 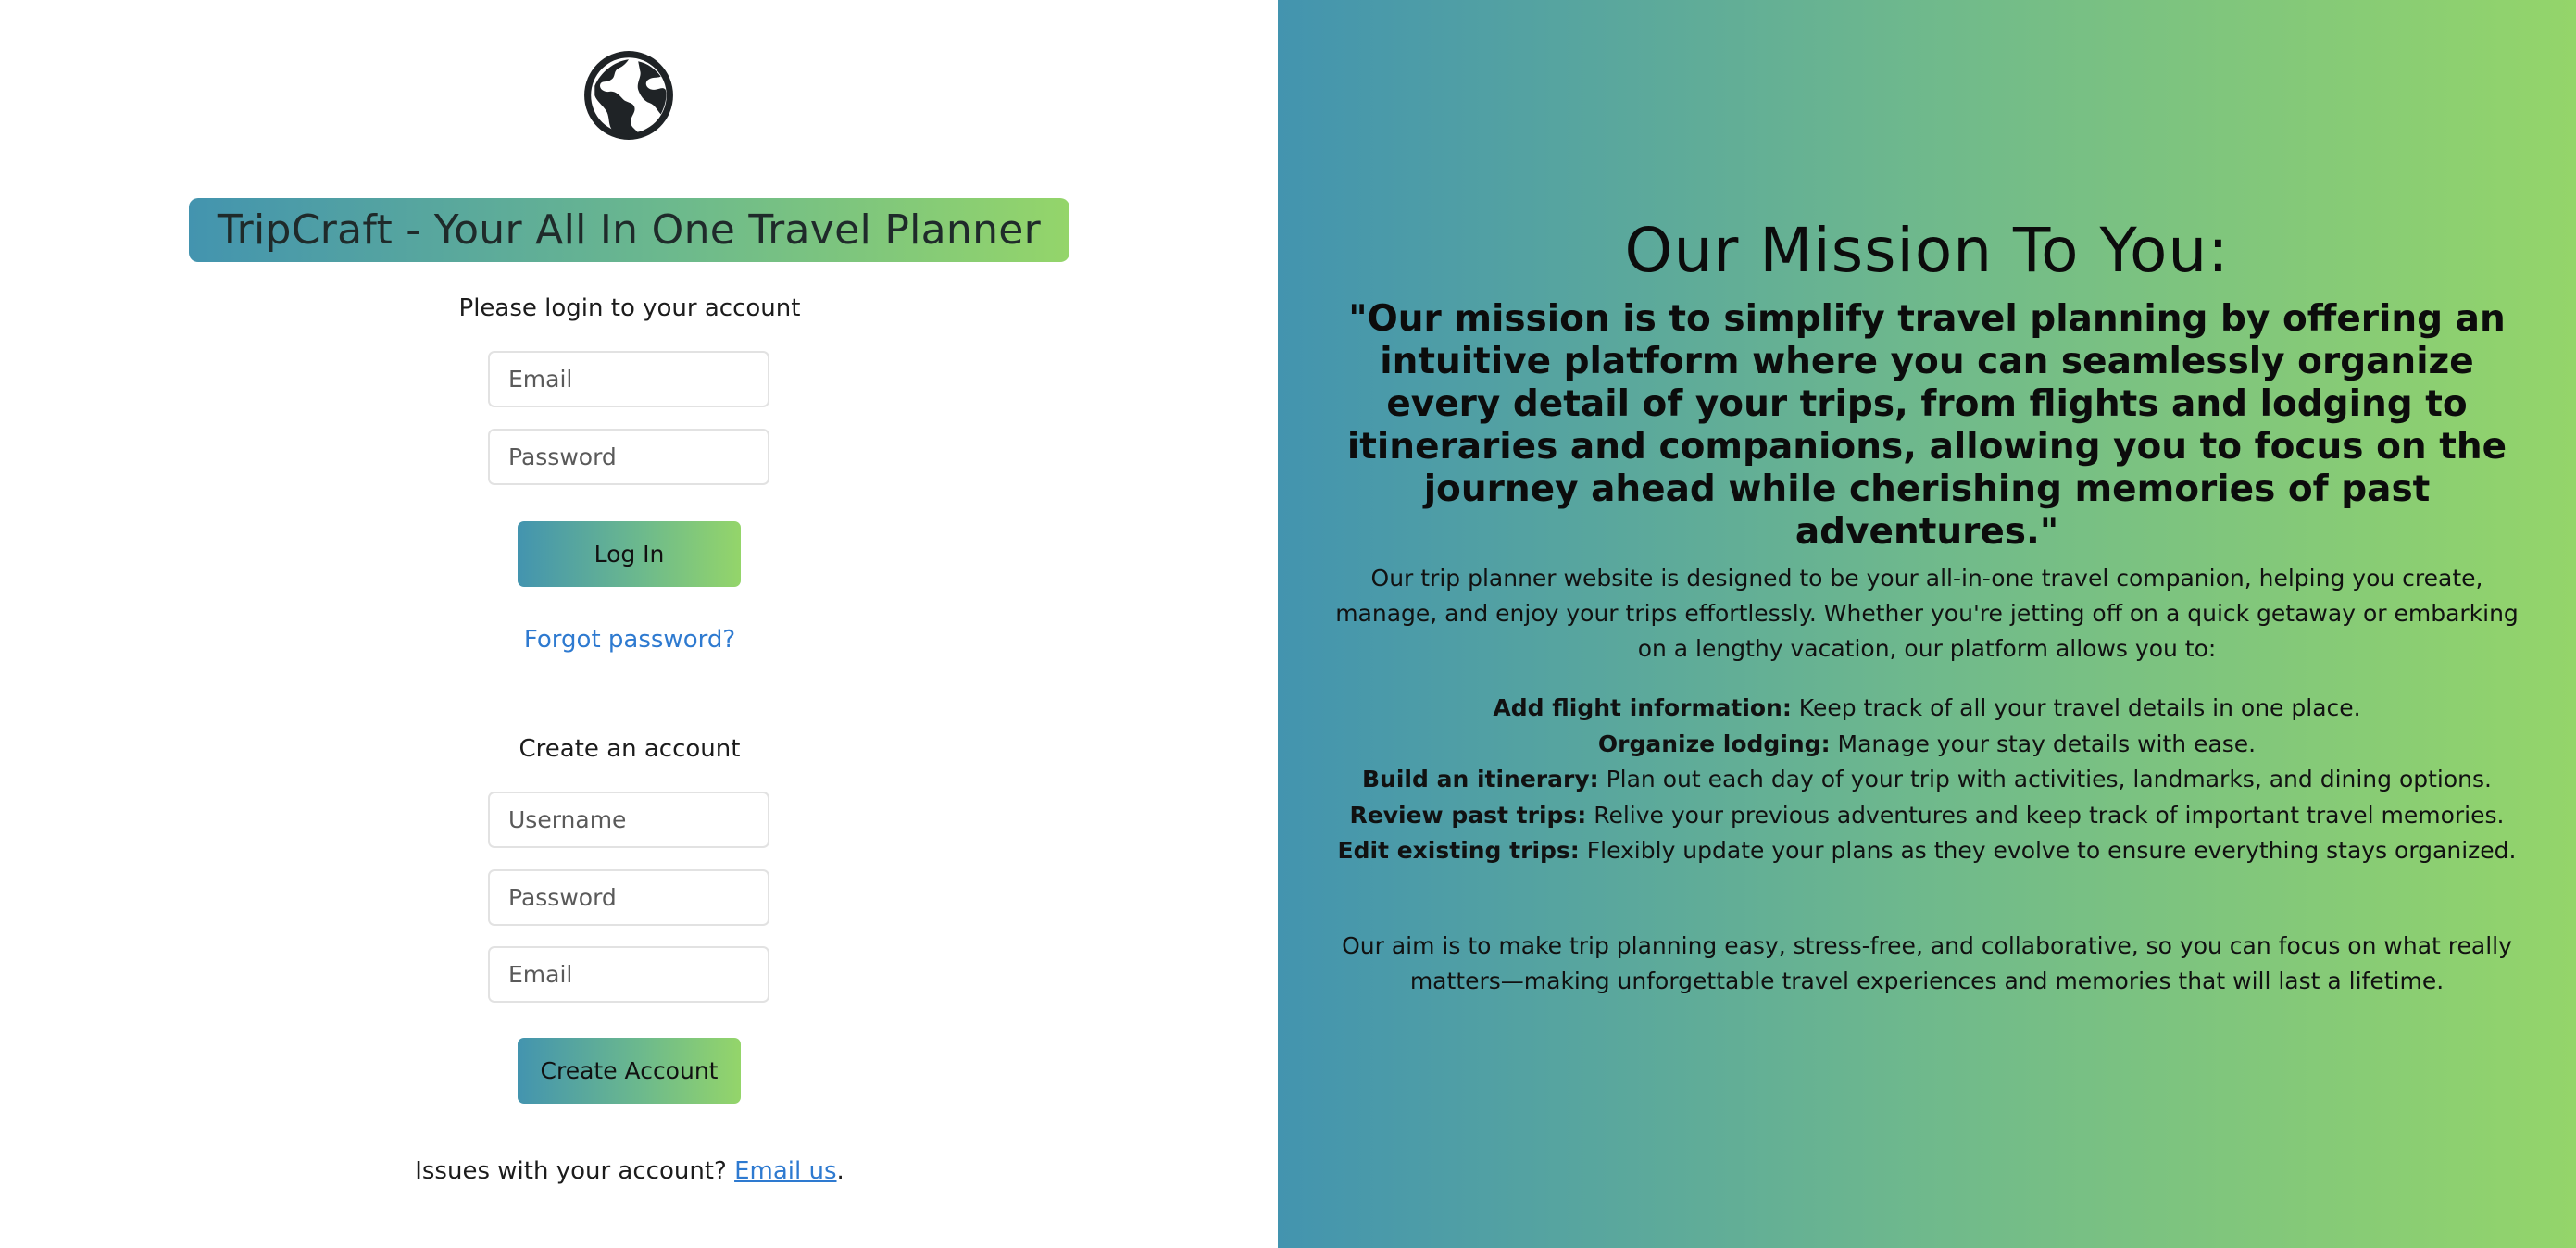 What do you see at coordinates (1714, 743) in the screenshot?
I see `feature-label: Organize lodging:` at bounding box center [1714, 743].